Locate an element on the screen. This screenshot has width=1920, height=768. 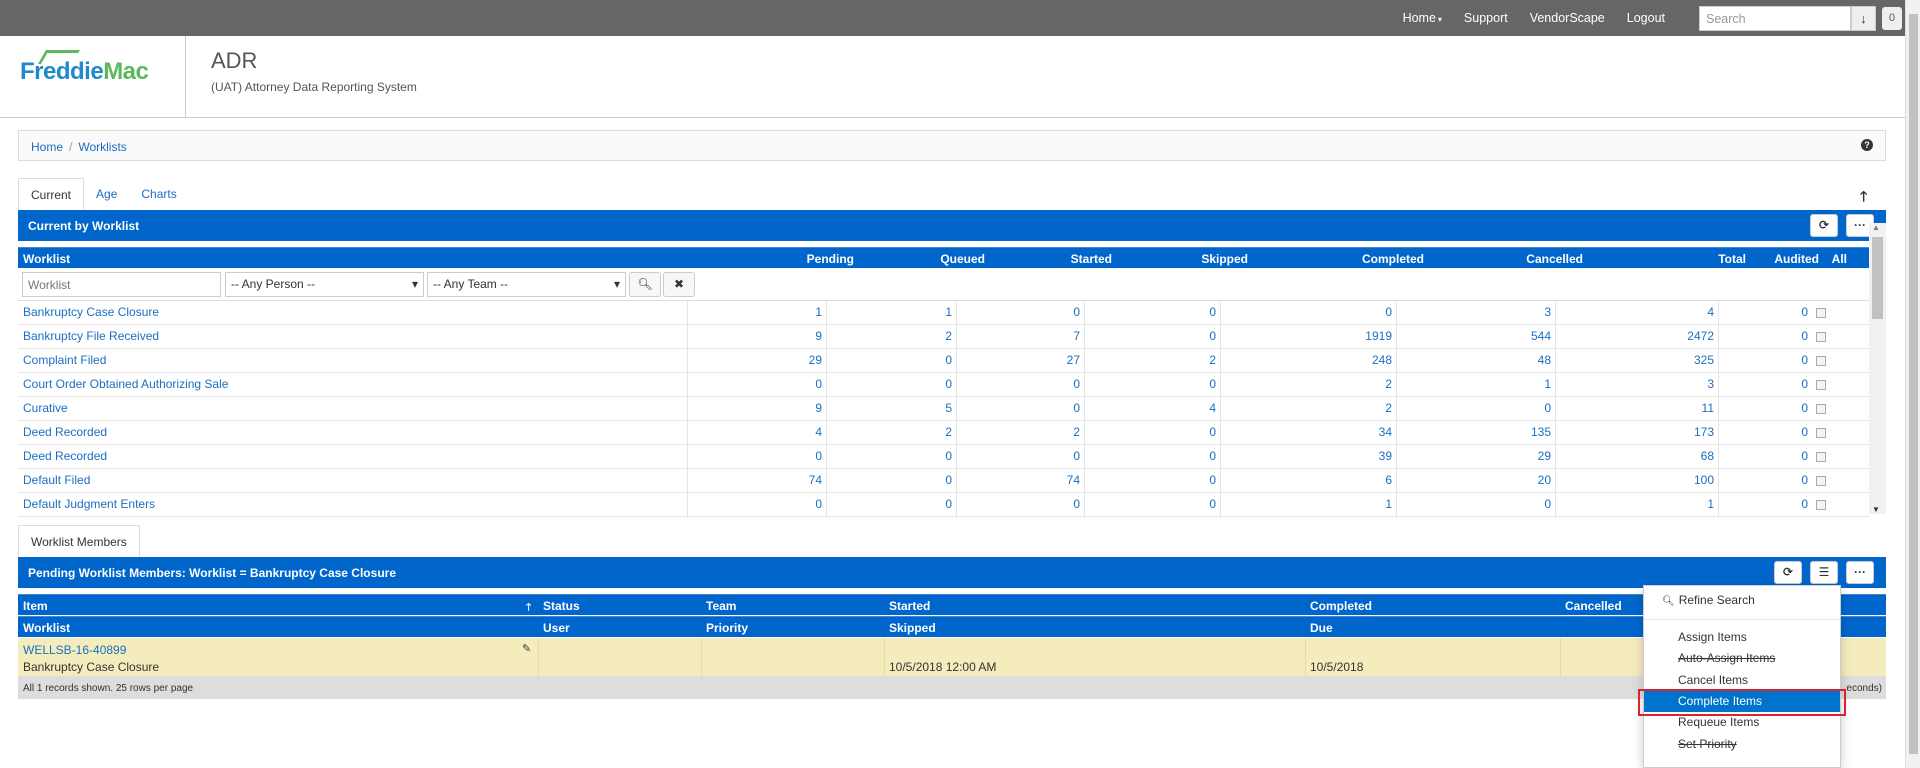
tab-charts: Charts is located at coordinates (158, 194).